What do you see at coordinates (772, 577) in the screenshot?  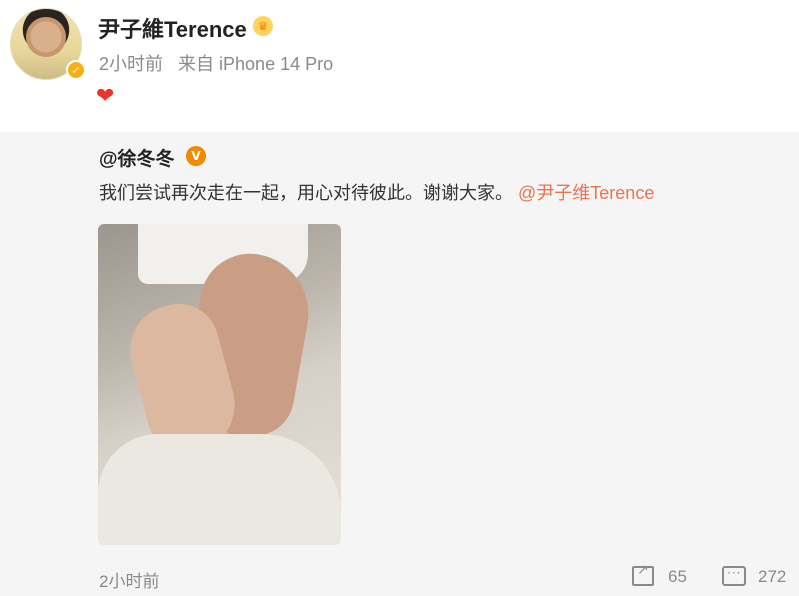 I see `comment-count: 272` at bounding box center [772, 577].